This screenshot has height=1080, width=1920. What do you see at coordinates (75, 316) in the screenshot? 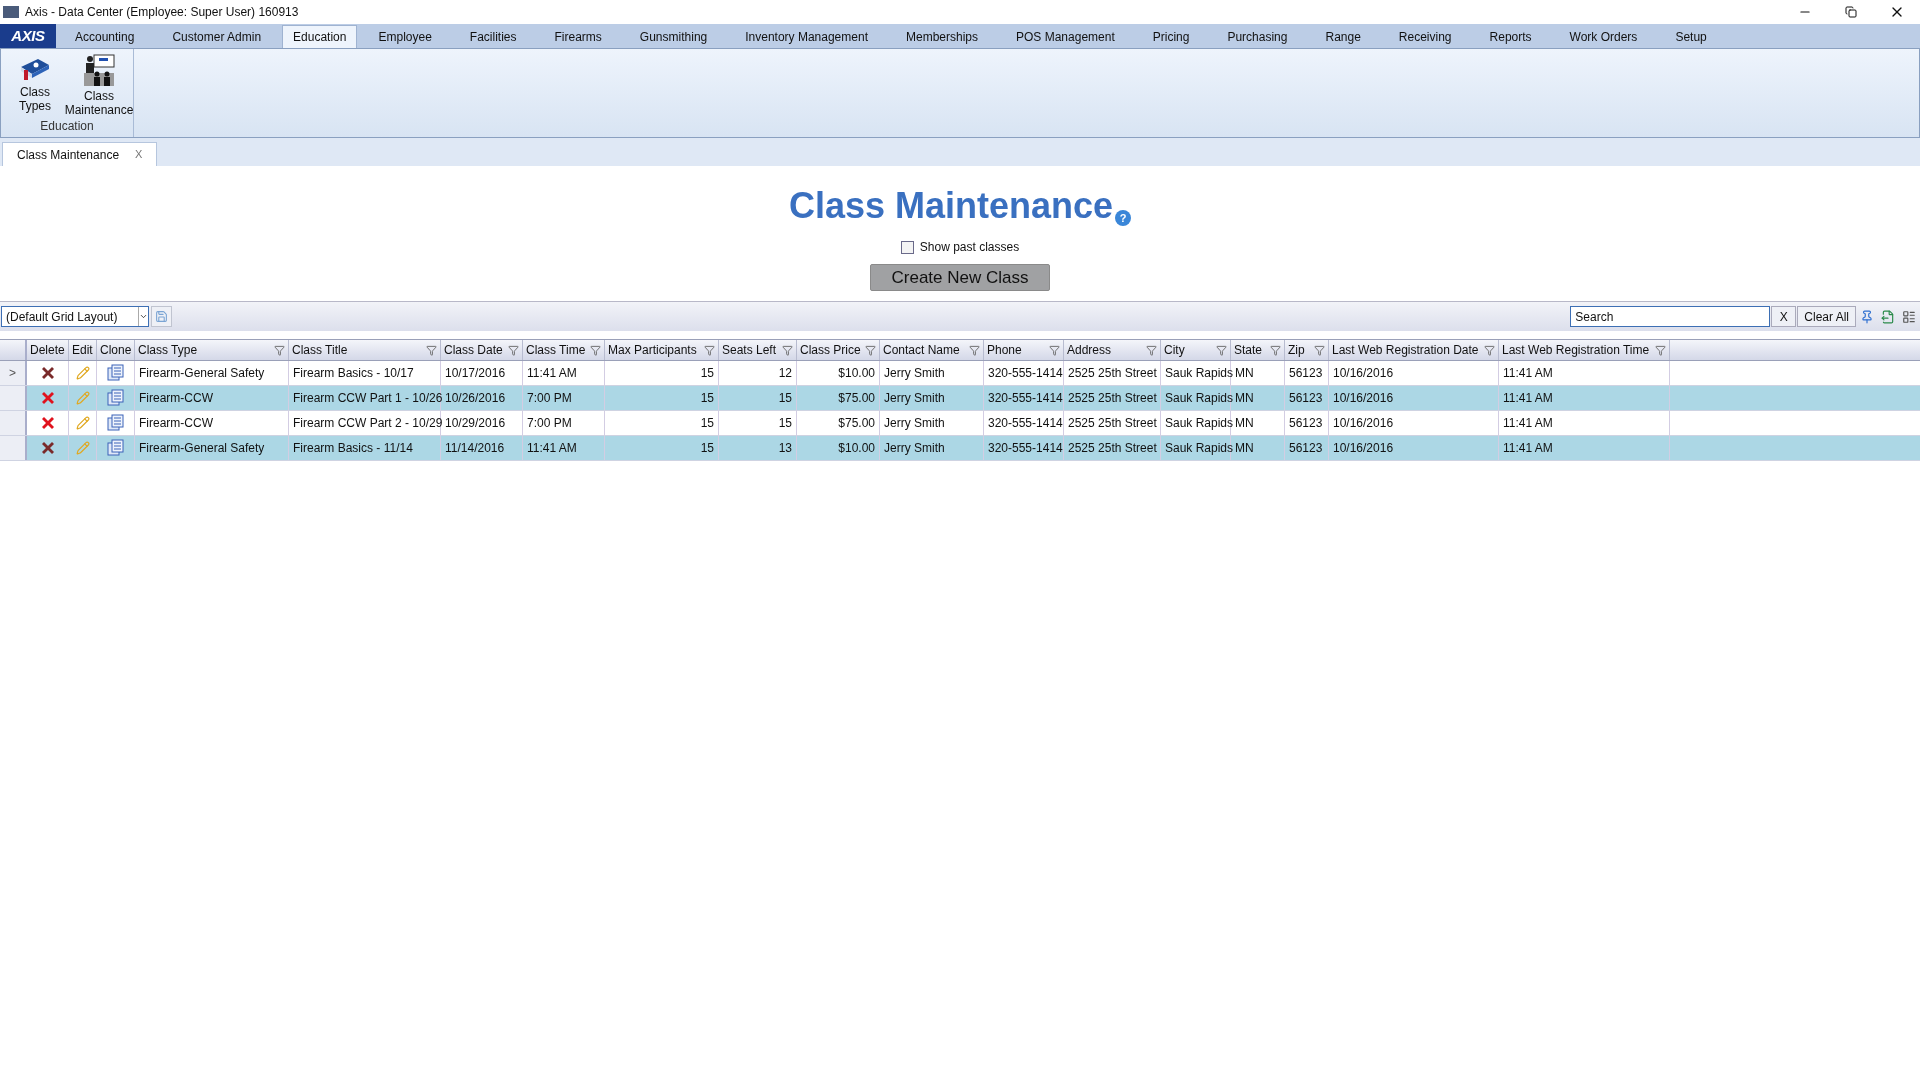
I see `layout-dropdown: (Default Grid Layout)` at bounding box center [75, 316].